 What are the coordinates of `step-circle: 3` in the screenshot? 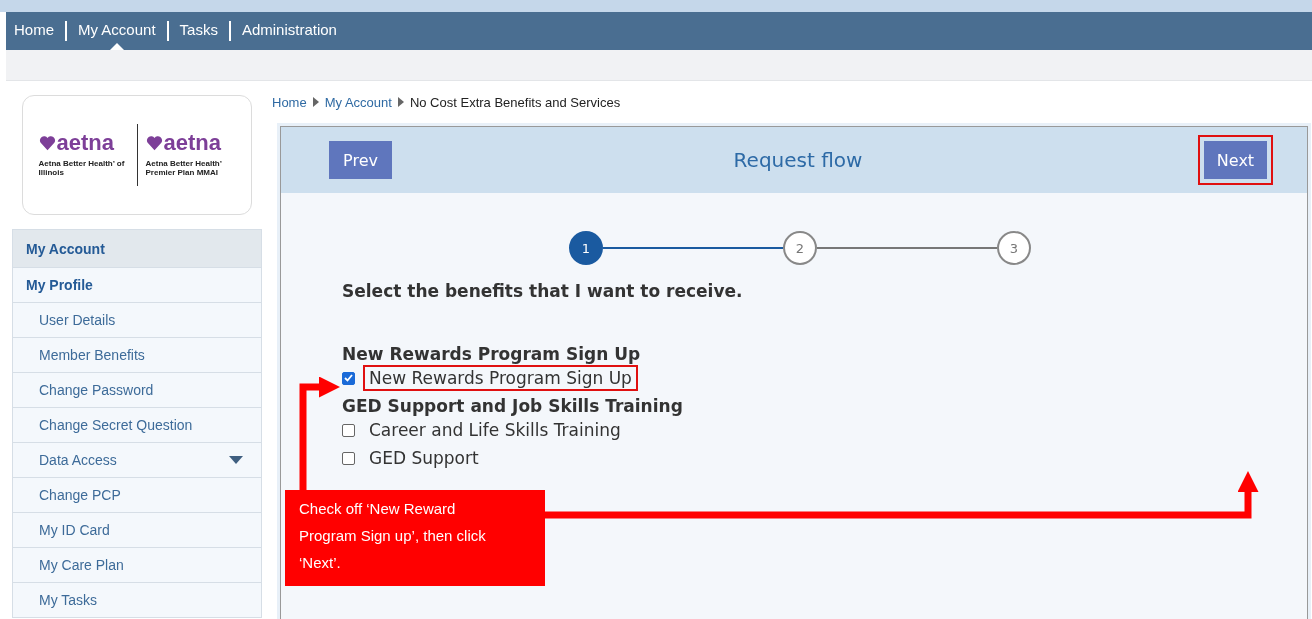 It's located at (1014, 248).